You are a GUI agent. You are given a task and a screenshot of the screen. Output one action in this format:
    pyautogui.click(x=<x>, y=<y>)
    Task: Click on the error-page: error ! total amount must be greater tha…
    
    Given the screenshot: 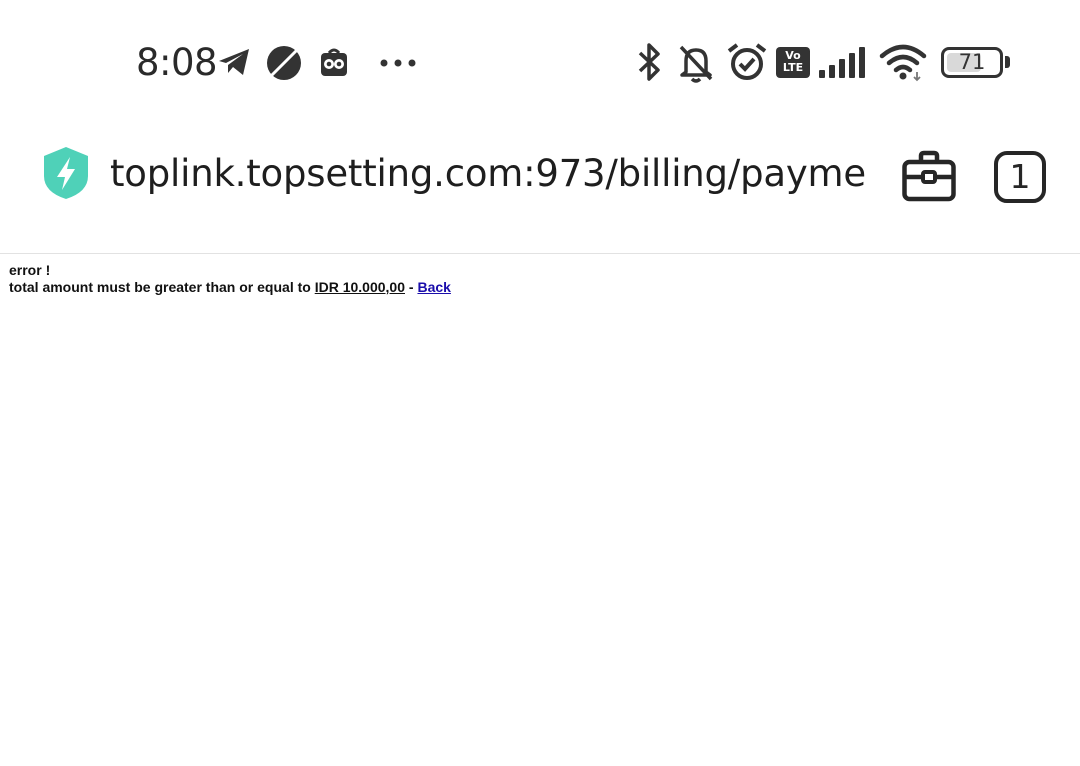 What is the action you would take?
    pyautogui.click(x=230, y=279)
    